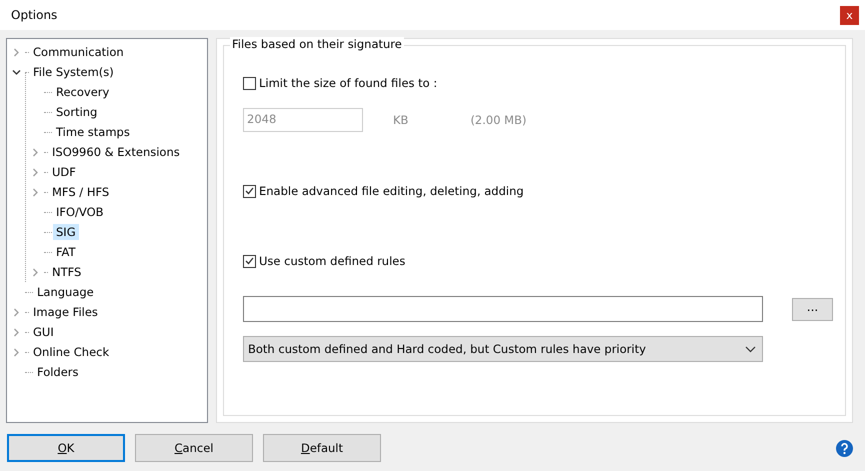 The width and height of the screenshot is (865, 471). Describe the element at coordinates (78, 52) in the screenshot. I see `tree-item: Communication` at that location.